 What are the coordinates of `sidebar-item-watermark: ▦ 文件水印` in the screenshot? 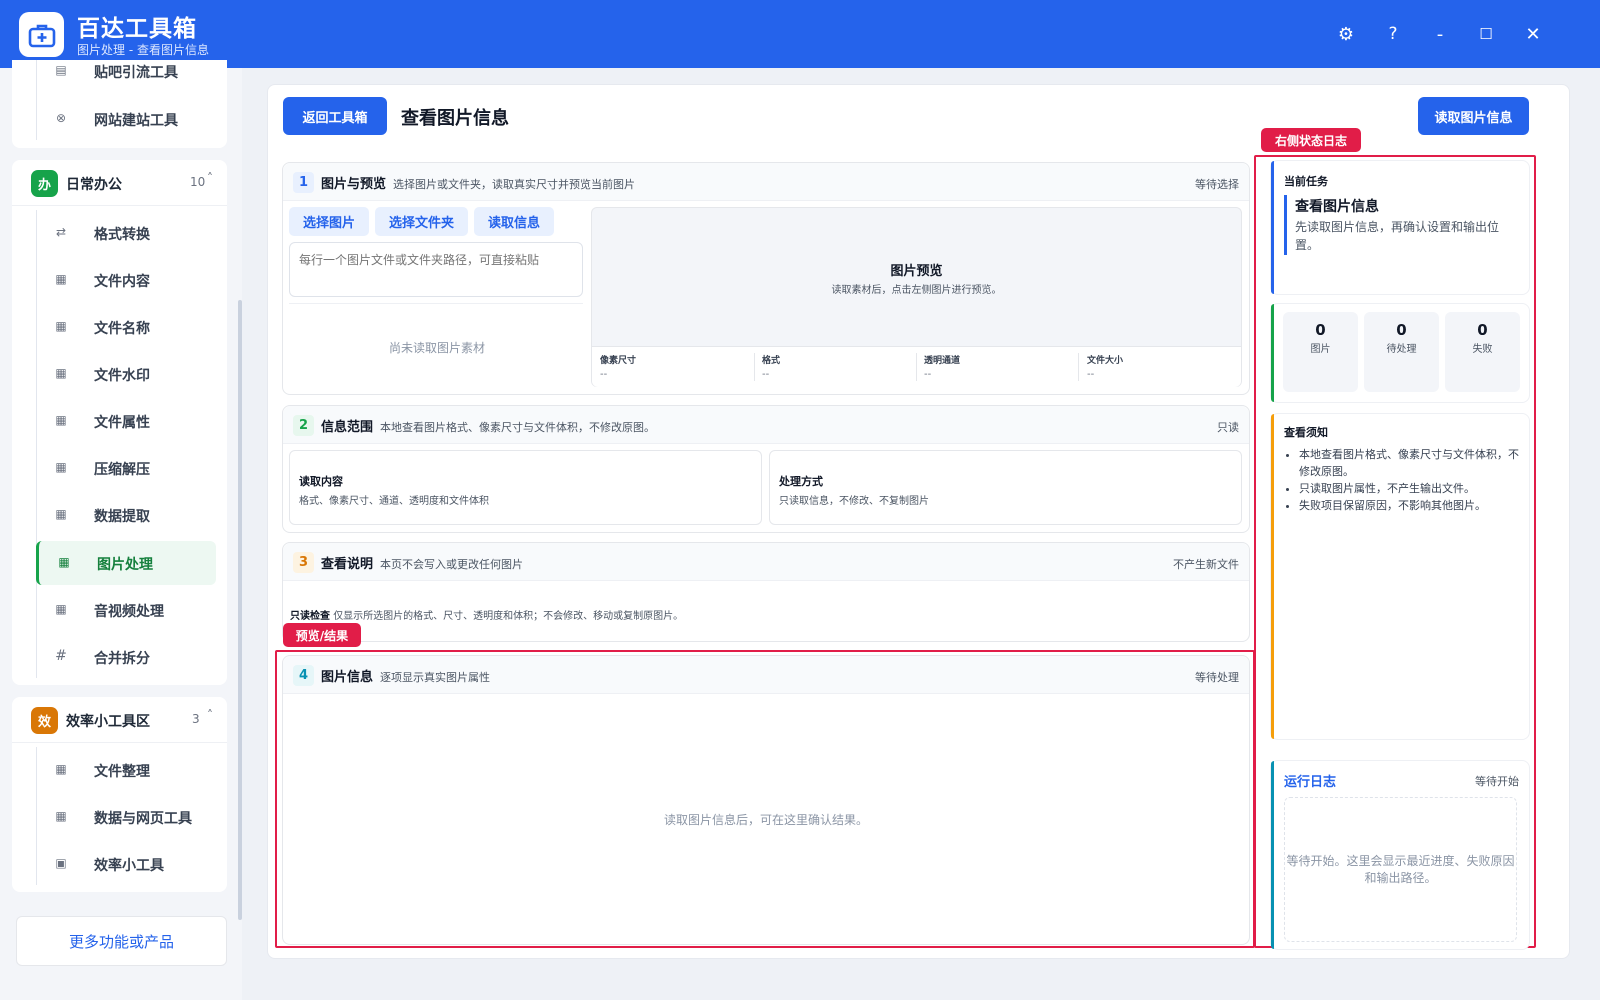 It's located at (126, 374).